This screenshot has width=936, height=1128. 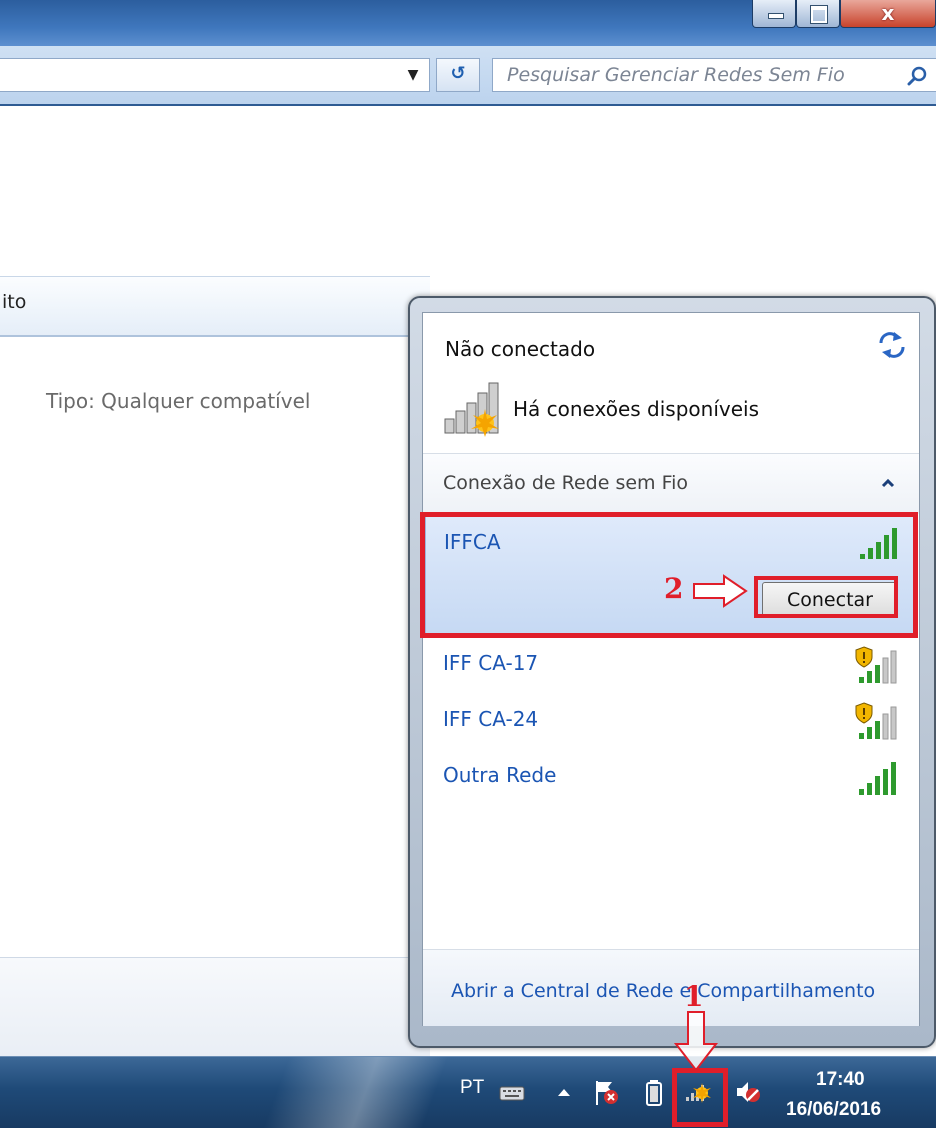 I want to click on close-button: x, so click(x=888, y=14).